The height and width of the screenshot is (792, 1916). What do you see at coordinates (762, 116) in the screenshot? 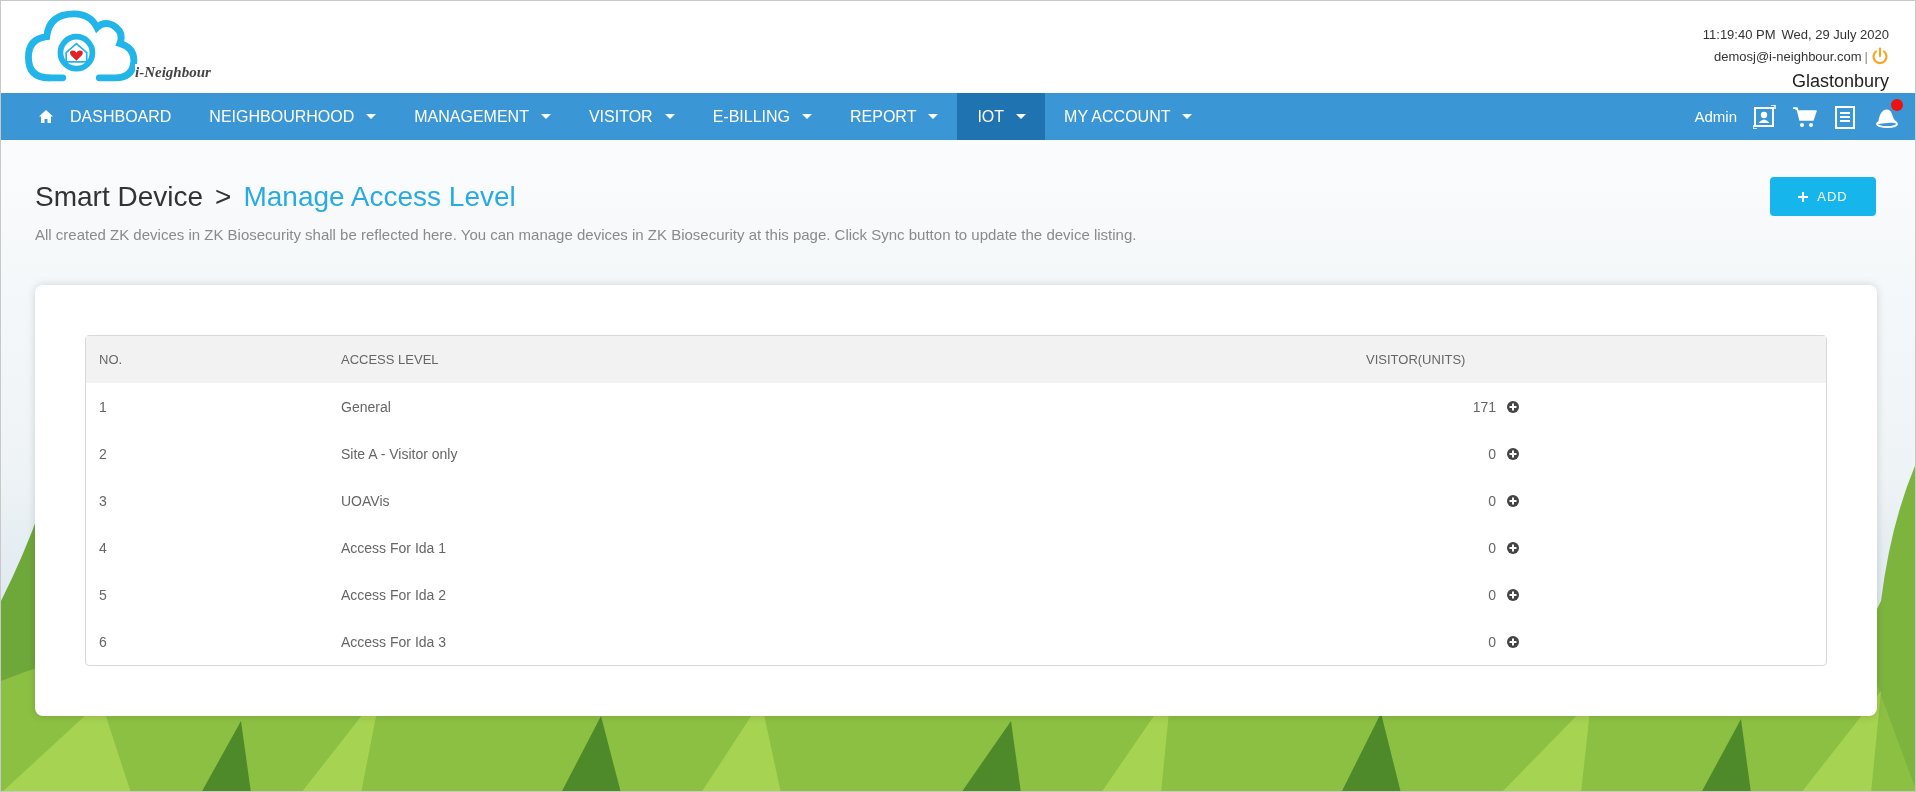
I see `nav-menu-item: E-BILLING` at bounding box center [762, 116].